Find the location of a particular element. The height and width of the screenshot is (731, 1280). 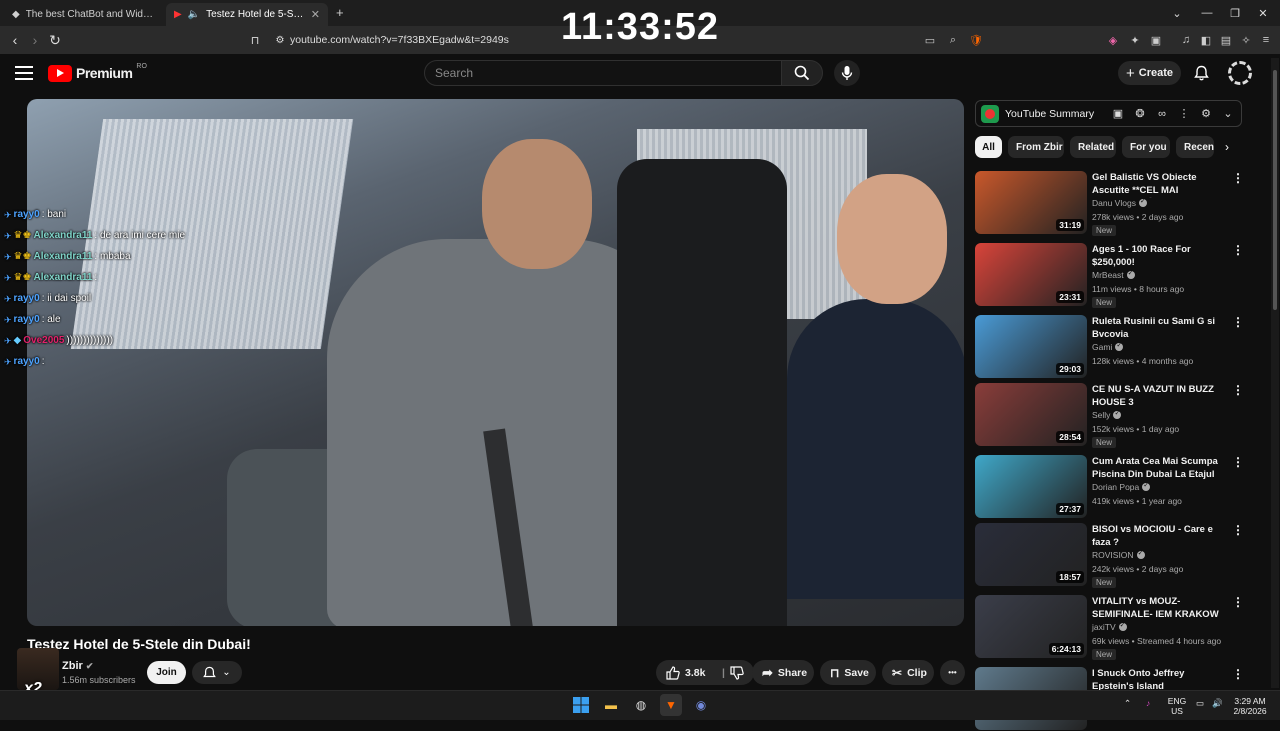

robot-icon: ▣ is located at coordinates (1118, 113).